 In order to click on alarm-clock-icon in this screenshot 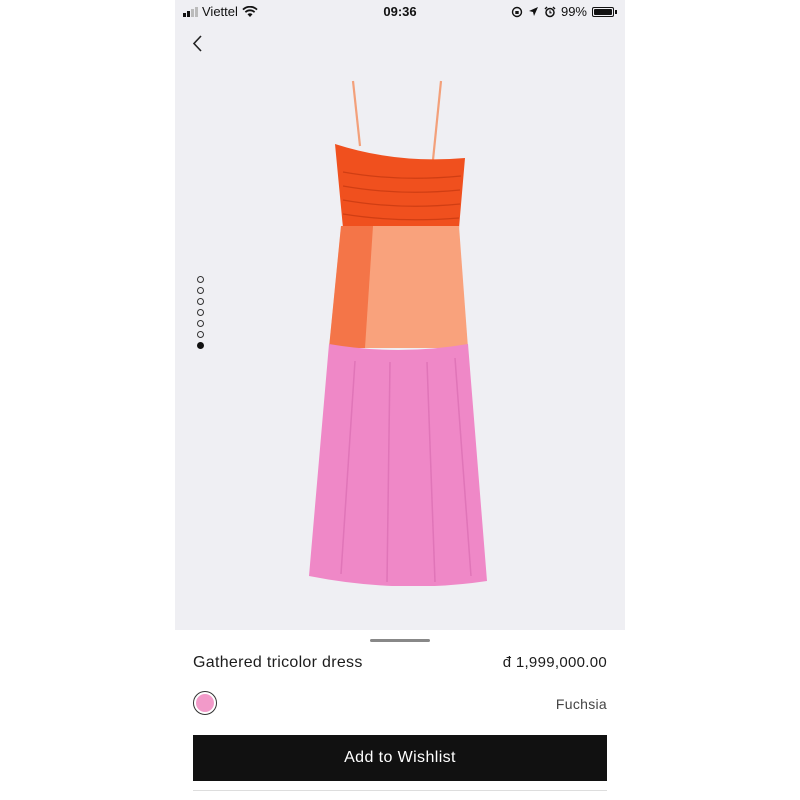, I will do `click(550, 11)`.